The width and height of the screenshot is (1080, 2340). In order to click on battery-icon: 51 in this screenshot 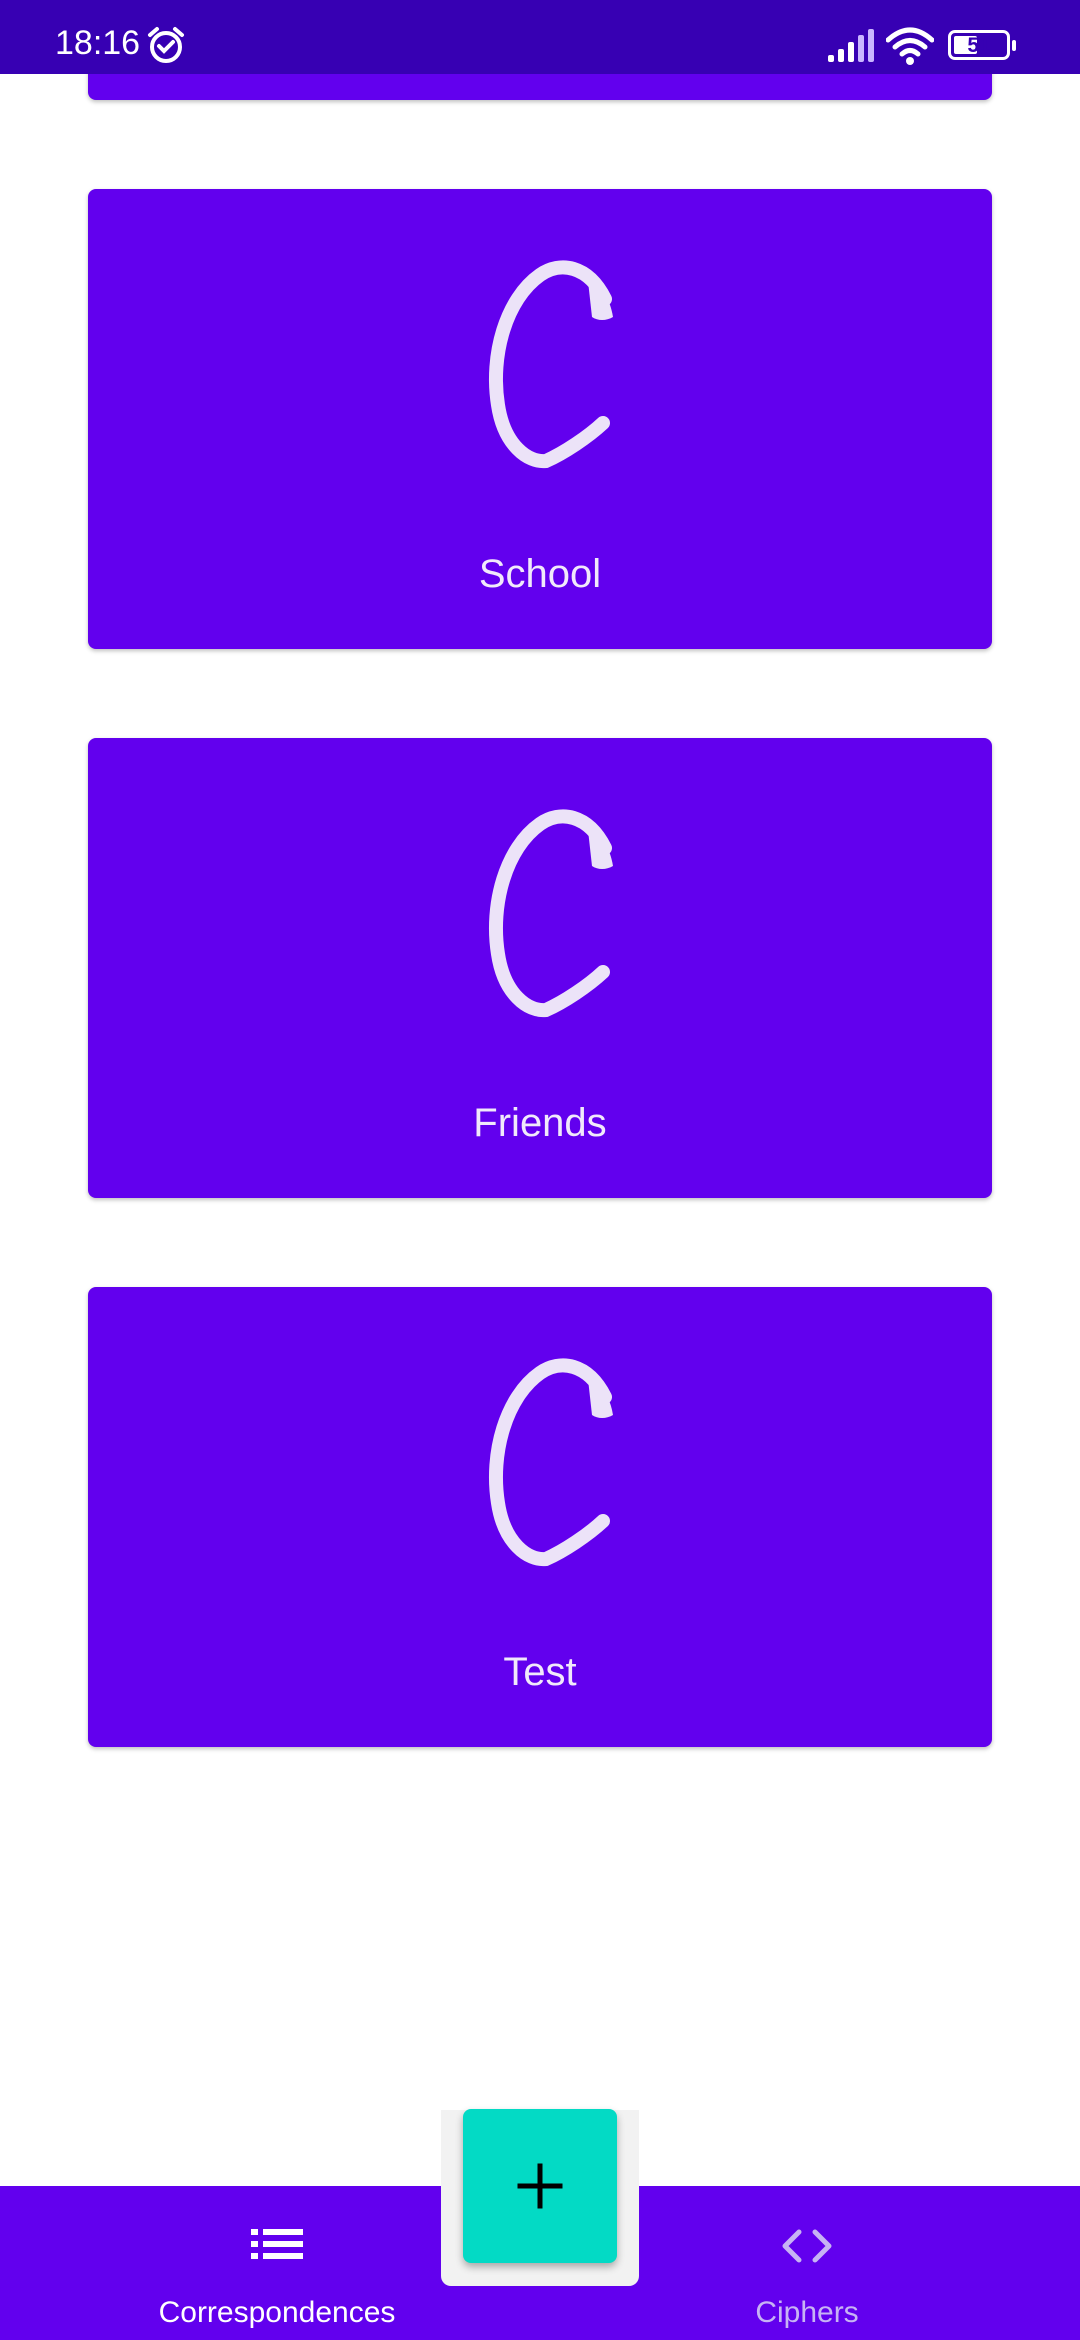, I will do `click(982, 45)`.